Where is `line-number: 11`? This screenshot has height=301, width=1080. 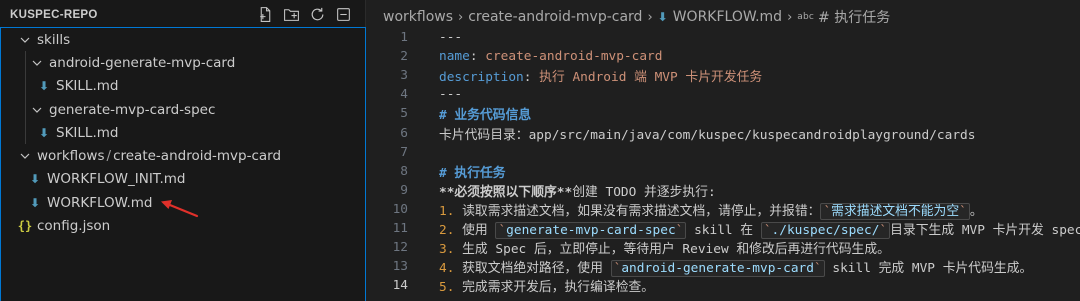 line-number: 11 is located at coordinates (400, 228).